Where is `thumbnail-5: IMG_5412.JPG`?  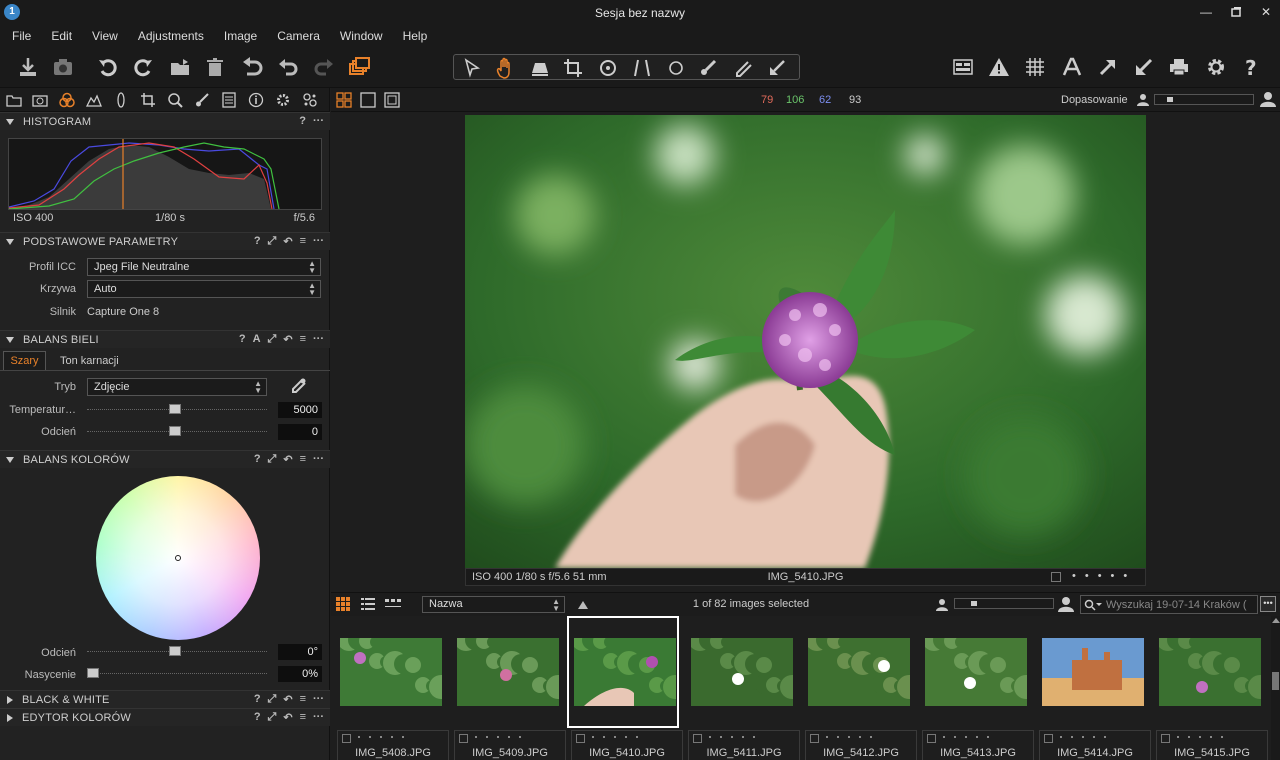
thumbnail-5: IMG_5412.JPG is located at coordinates (860, 688).